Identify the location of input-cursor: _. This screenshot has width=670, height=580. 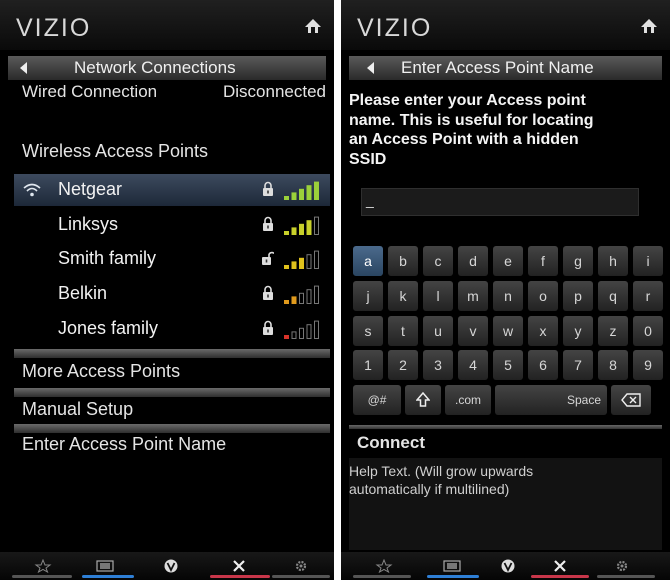
(370, 200).